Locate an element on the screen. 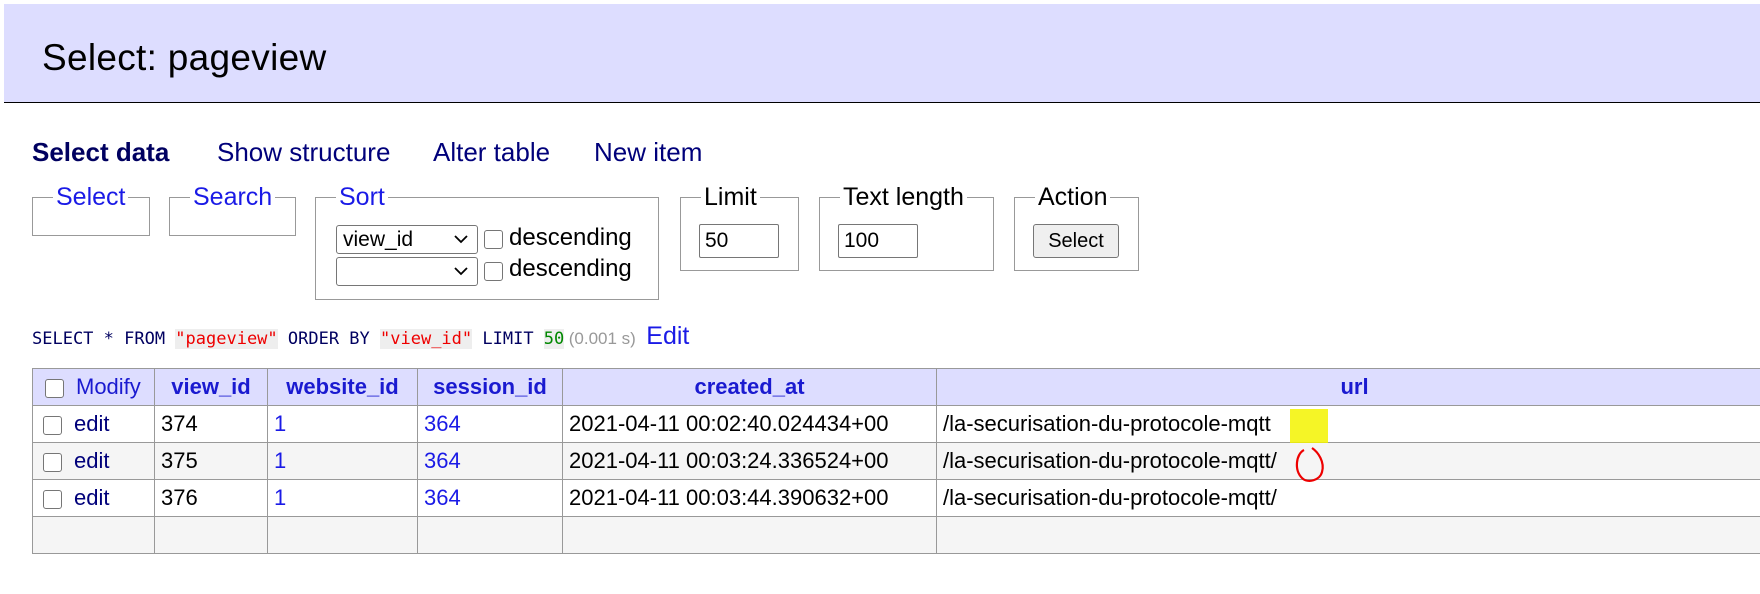 This screenshot has width=1760, height=594. text-length-fieldset: Text length 100 is located at coordinates (906, 227).